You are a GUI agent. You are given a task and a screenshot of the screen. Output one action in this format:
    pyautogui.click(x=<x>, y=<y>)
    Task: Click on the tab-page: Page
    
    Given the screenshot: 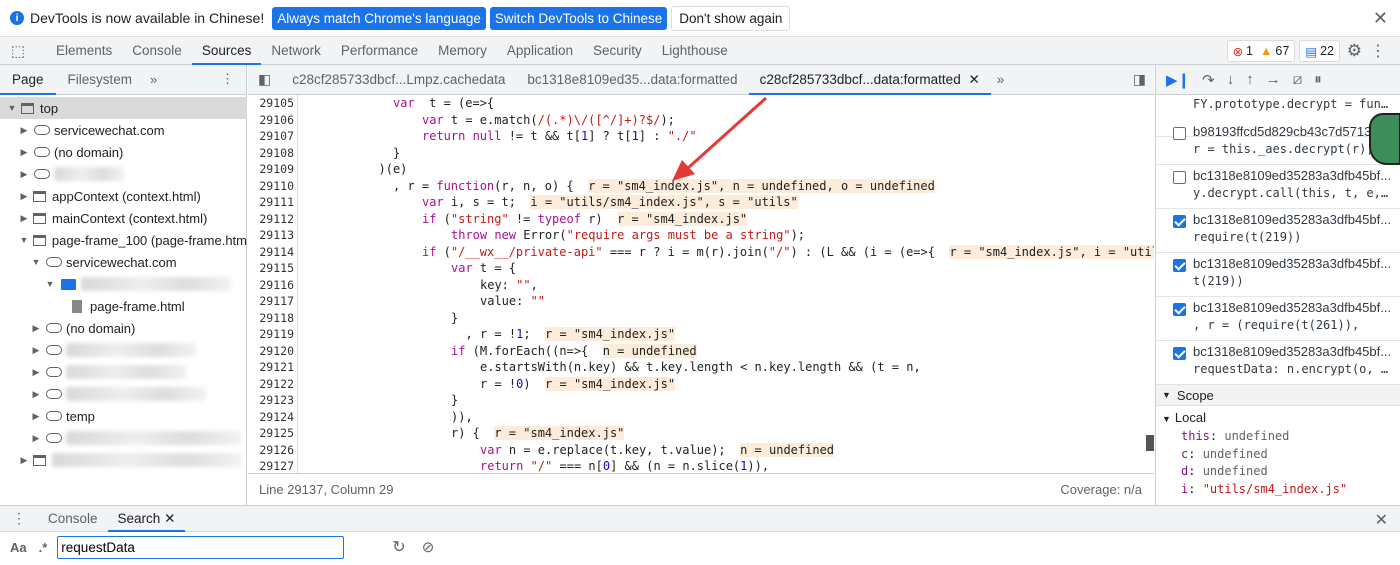 What is the action you would take?
    pyautogui.click(x=28, y=80)
    